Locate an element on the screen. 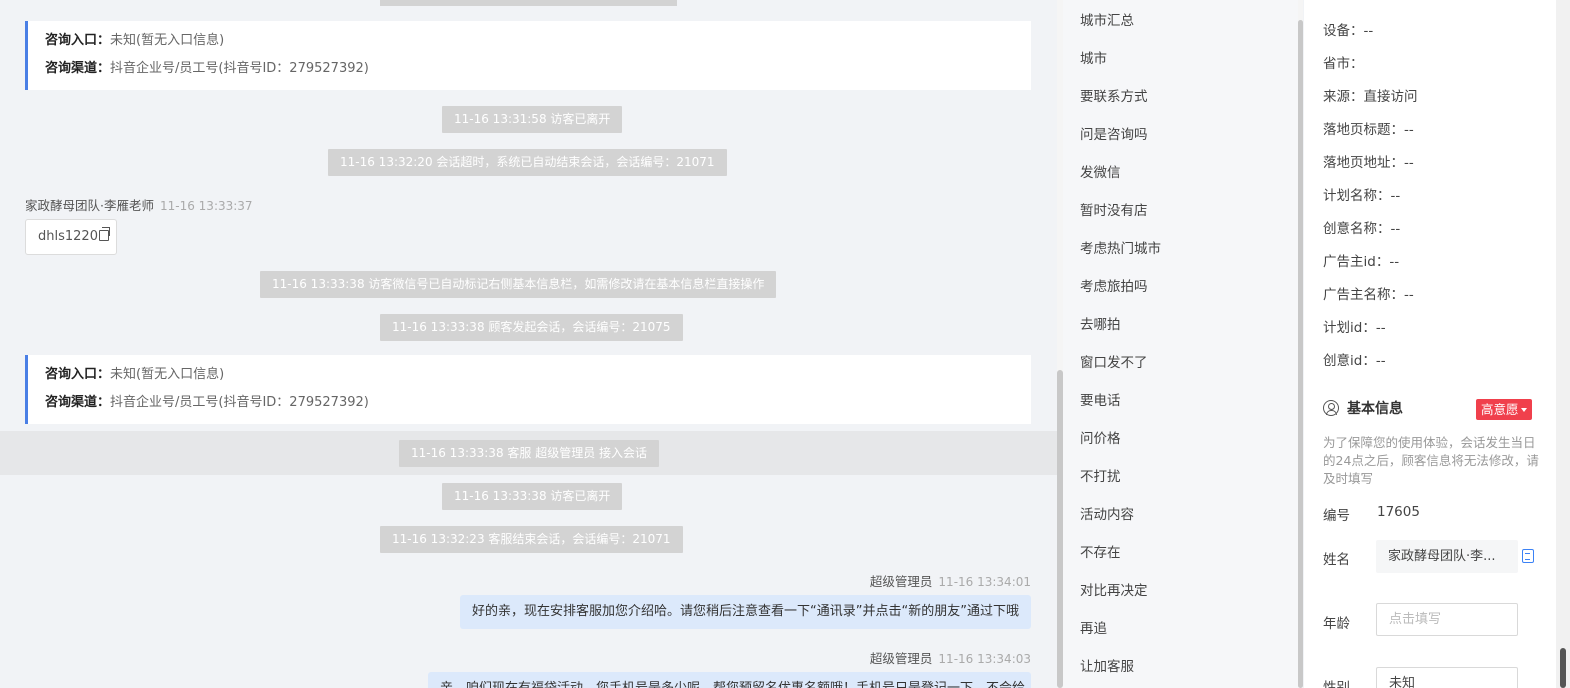 The height and width of the screenshot is (688, 1570). age-input is located at coordinates (1447, 619).